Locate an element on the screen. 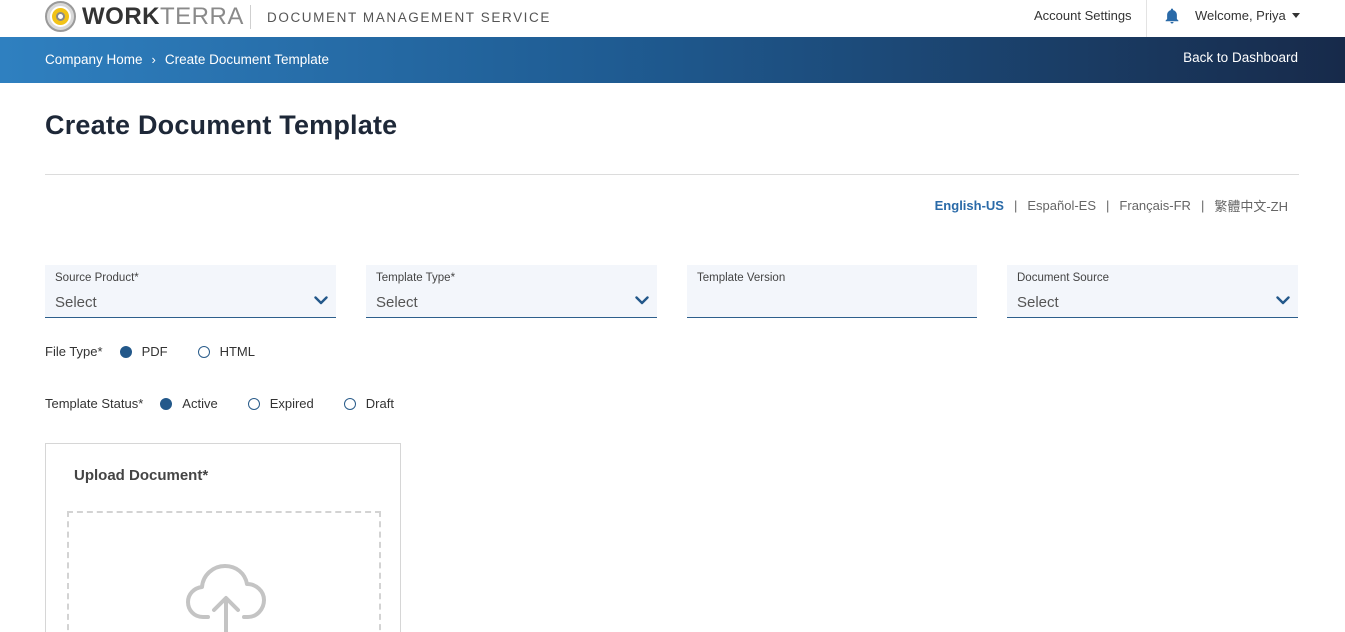 This screenshot has height=632, width=1345. status-expired-radio: Expired is located at coordinates (280, 403).